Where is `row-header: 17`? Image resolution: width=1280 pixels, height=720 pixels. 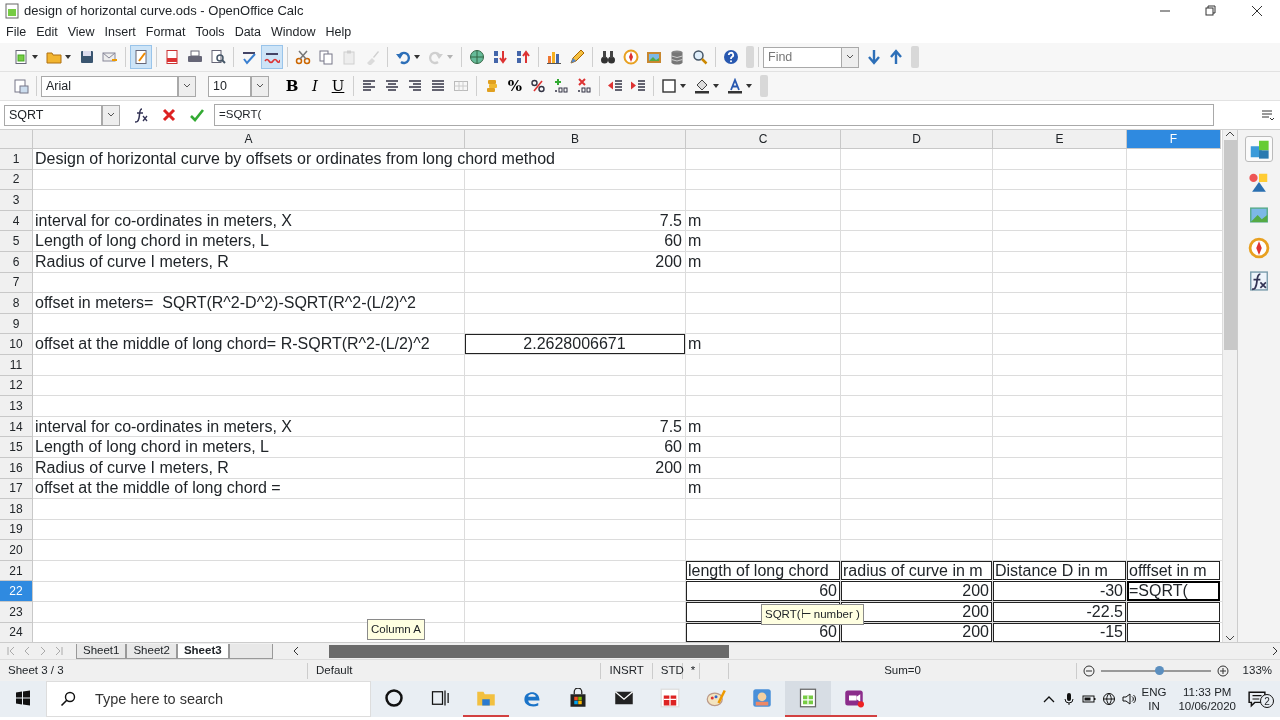 row-header: 17 is located at coordinates (16, 489).